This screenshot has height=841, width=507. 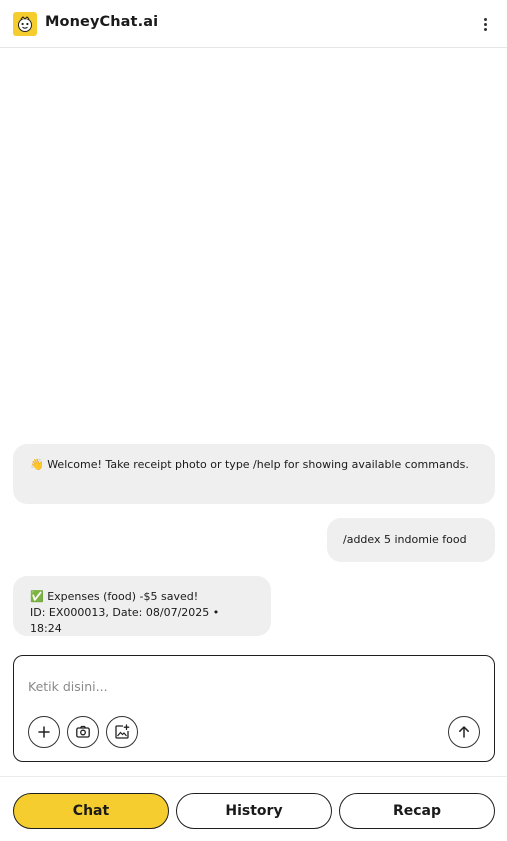 I want to click on bottom-navigation: Chat History Recap, so click(x=253, y=808).